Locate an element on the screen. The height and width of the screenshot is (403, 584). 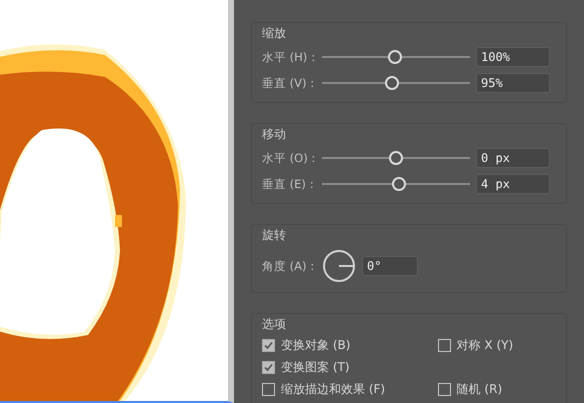
field-label: 垂直 (V)： is located at coordinates (291, 83).